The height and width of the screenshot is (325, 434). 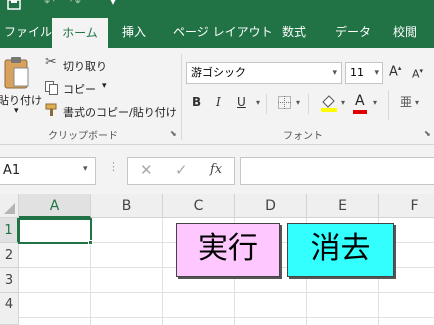 I want to click on fill-handle, so click(x=90, y=242).